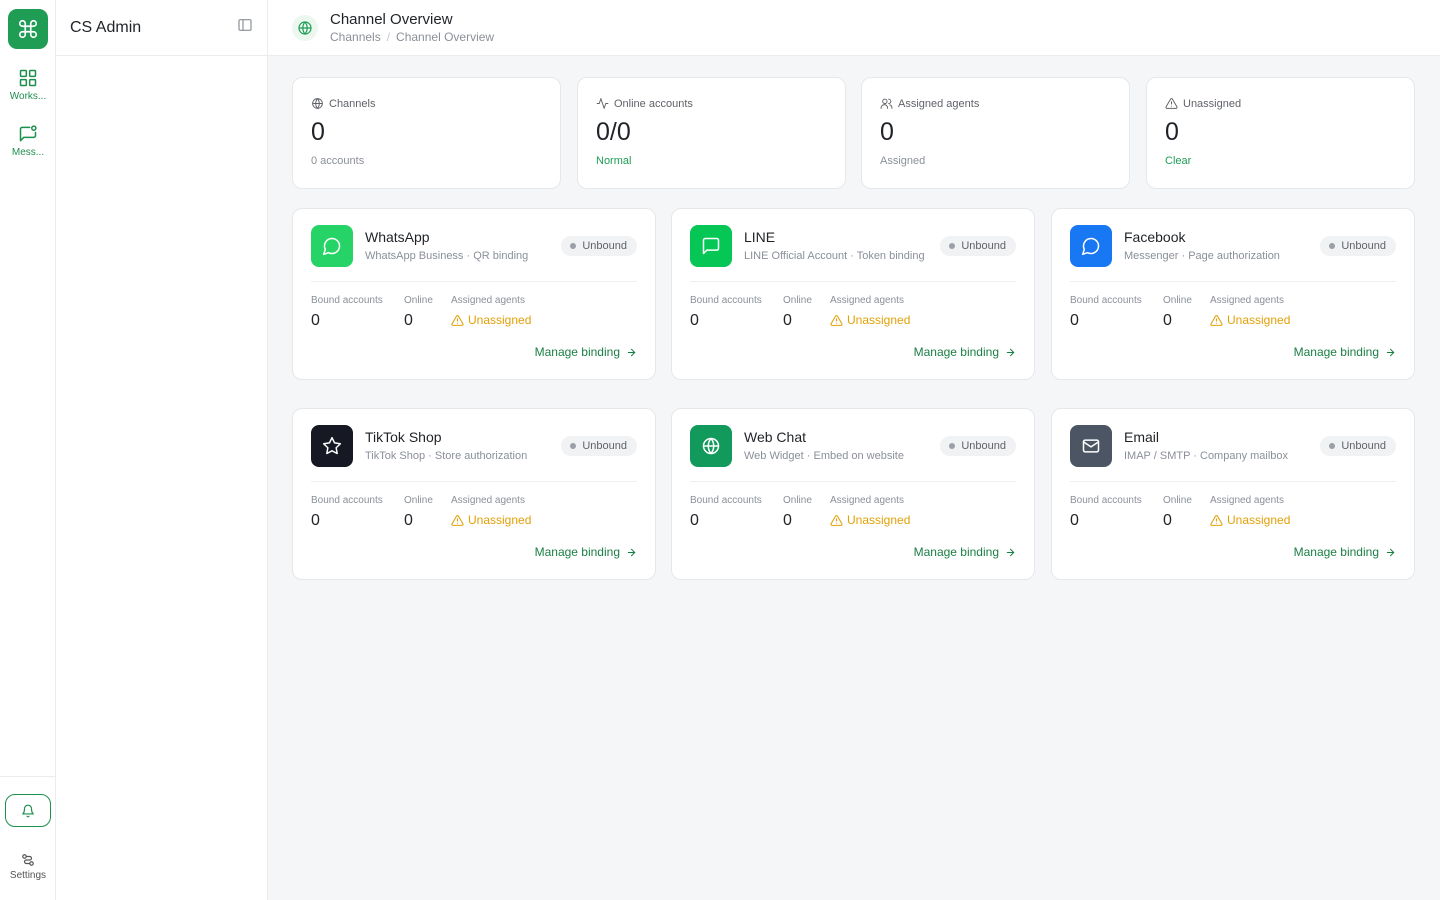  Describe the element at coordinates (28, 133) in the screenshot. I see `message-dot-icon` at that location.